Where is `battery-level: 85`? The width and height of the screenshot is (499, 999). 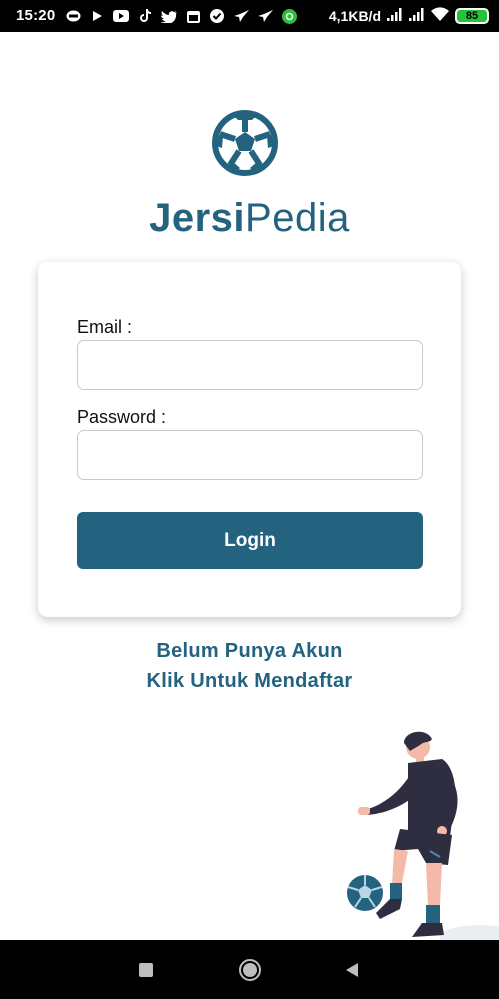
battery-level: 85 is located at coordinates (472, 15).